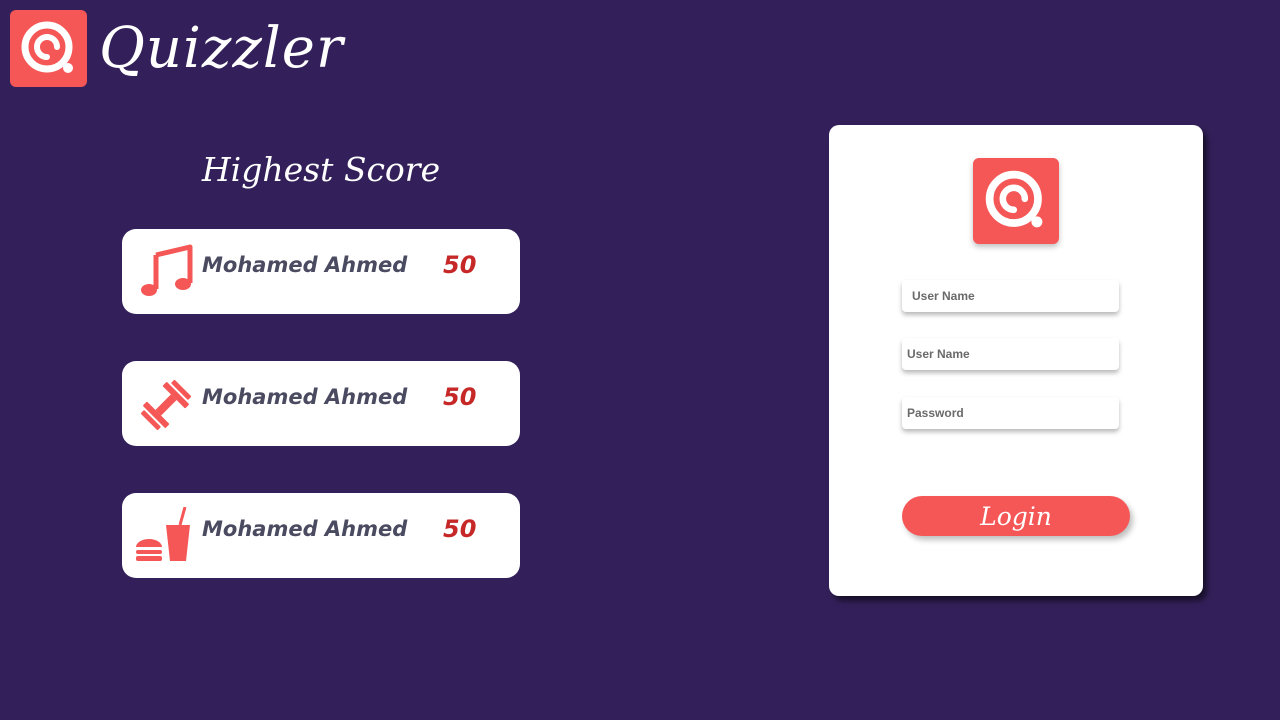  I want to click on scores-title: Highest Score, so click(321, 169).